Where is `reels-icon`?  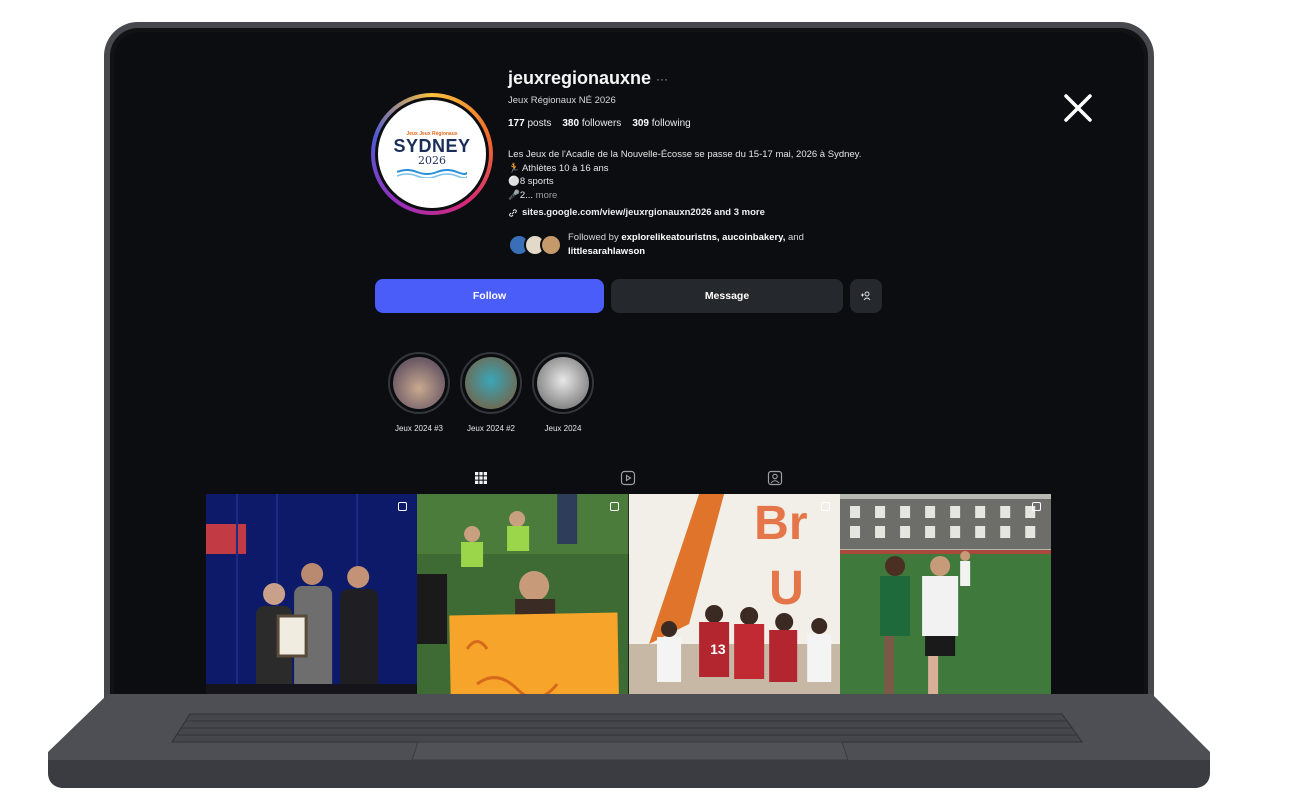 reels-icon is located at coordinates (628, 478).